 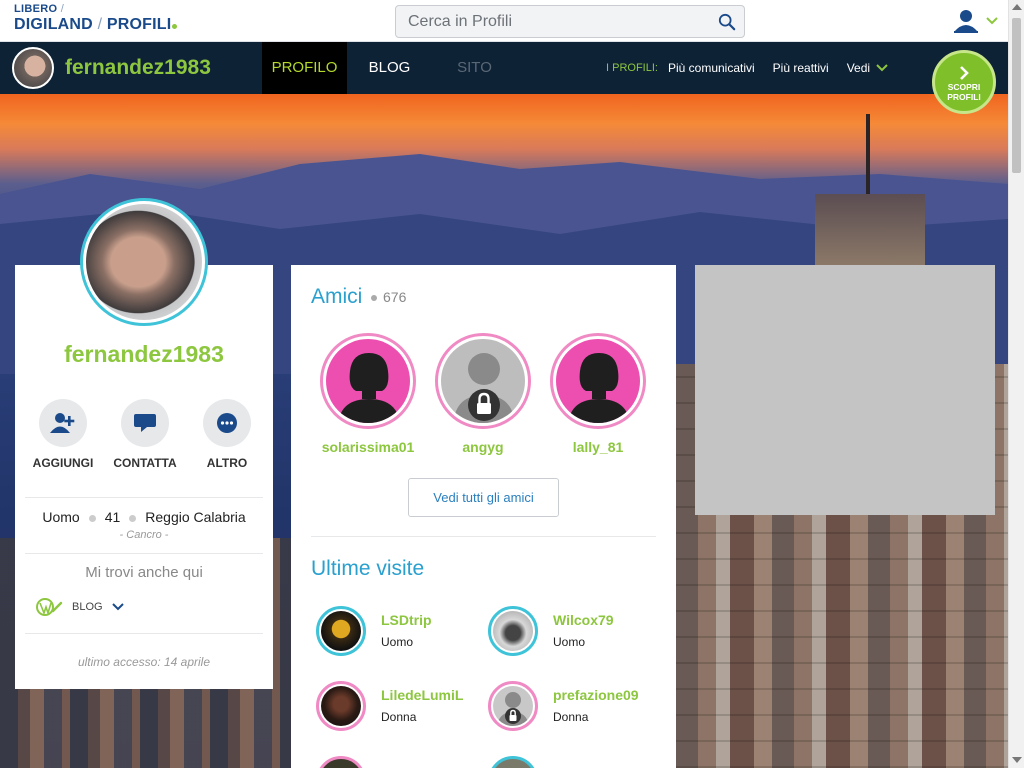 I want to click on friend-name: solarissima01, so click(x=368, y=447).